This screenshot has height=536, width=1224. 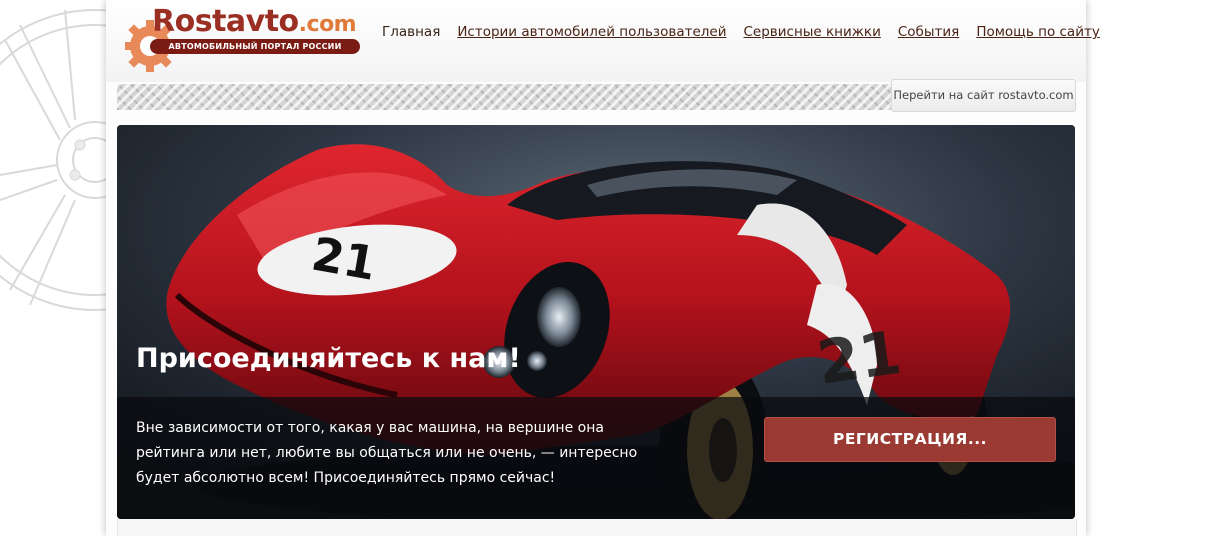 I want to click on site-logo: Rostavto.com АВТОМОБИЛЬНЫЙ ПОРТАЛ РОССИИ, so click(x=247, y=41).